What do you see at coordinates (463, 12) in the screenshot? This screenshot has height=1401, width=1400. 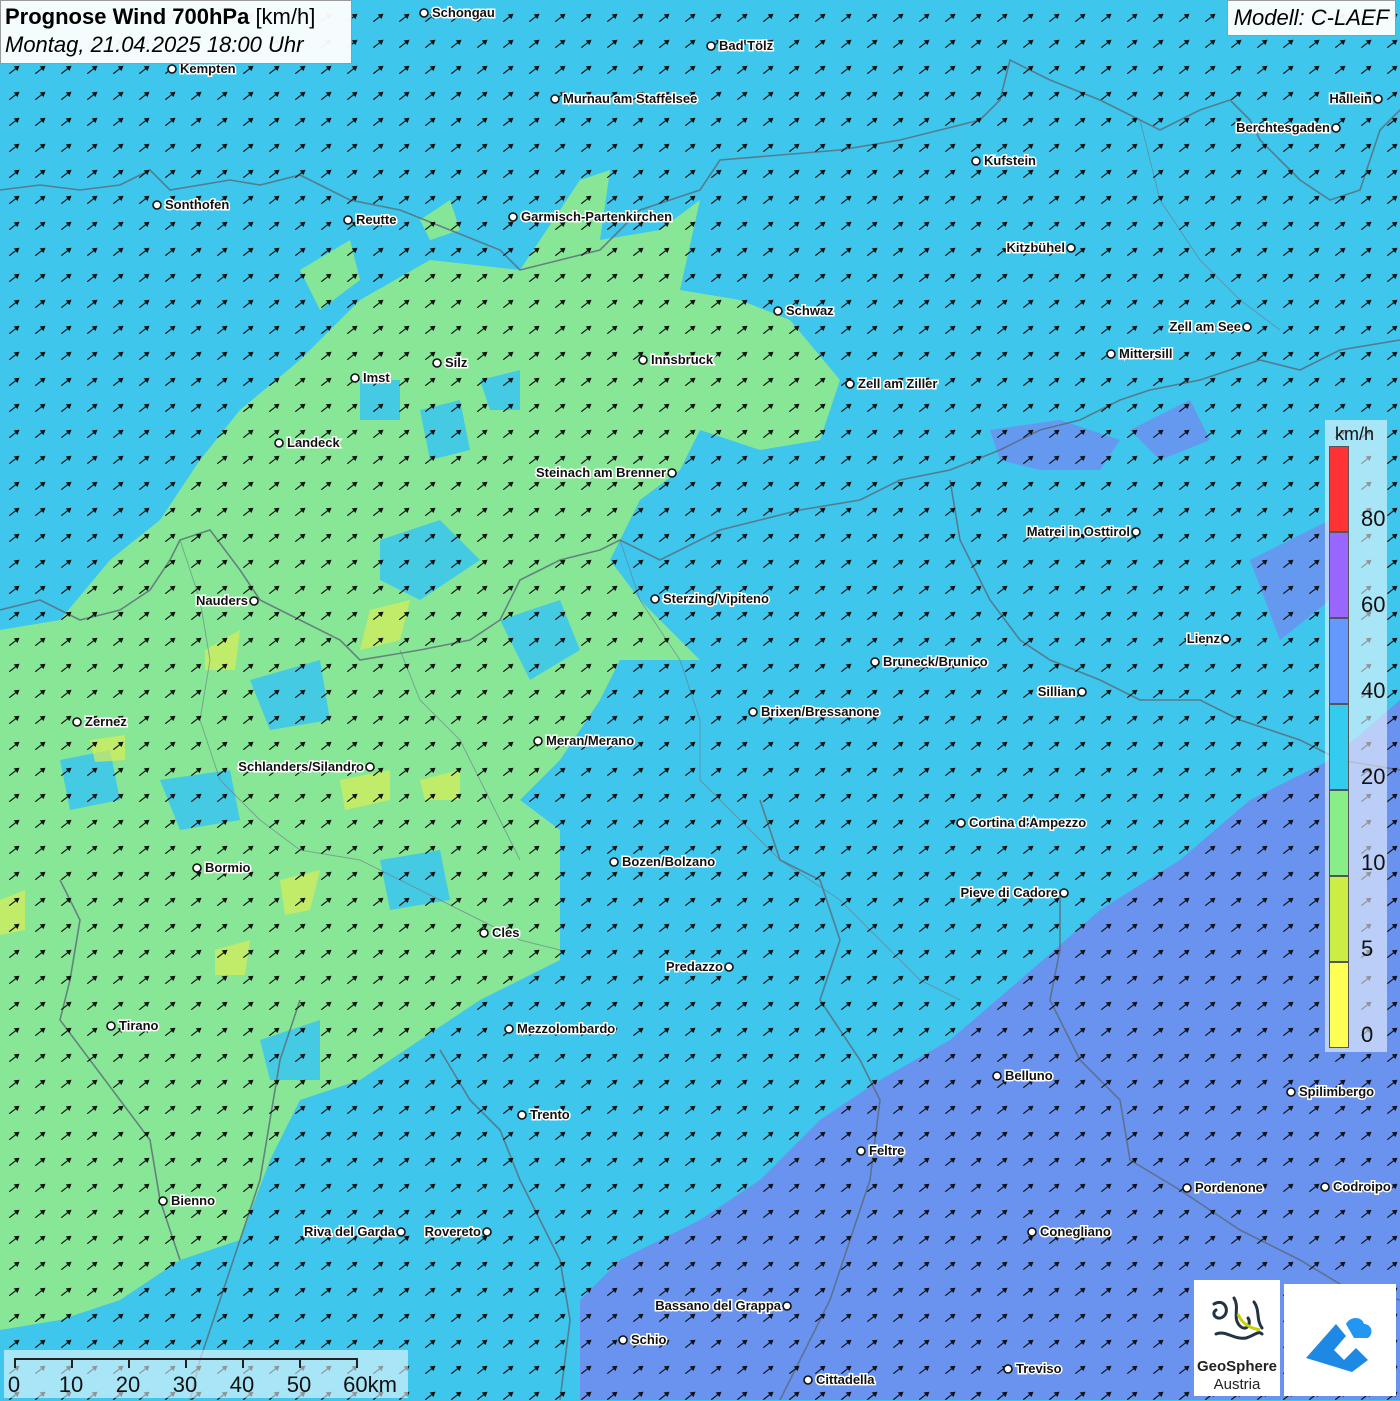 I see `city-label: Schongau` at bounding box center [463, 12].